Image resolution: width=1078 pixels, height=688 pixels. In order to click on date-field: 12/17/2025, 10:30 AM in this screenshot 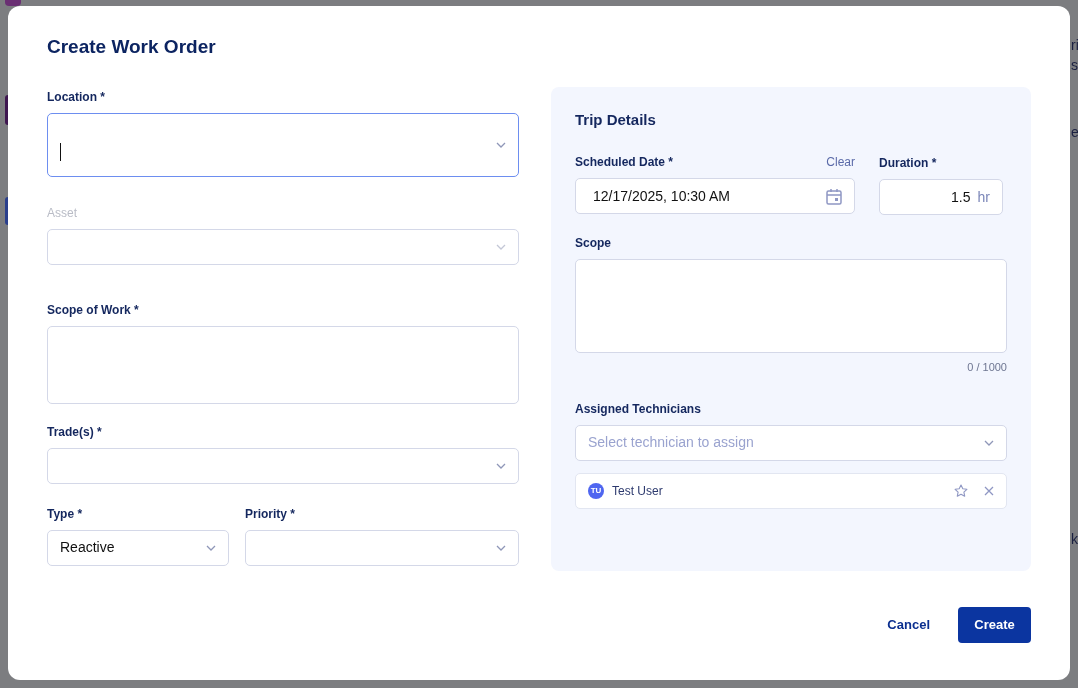, I will do `click(715, 196)`.